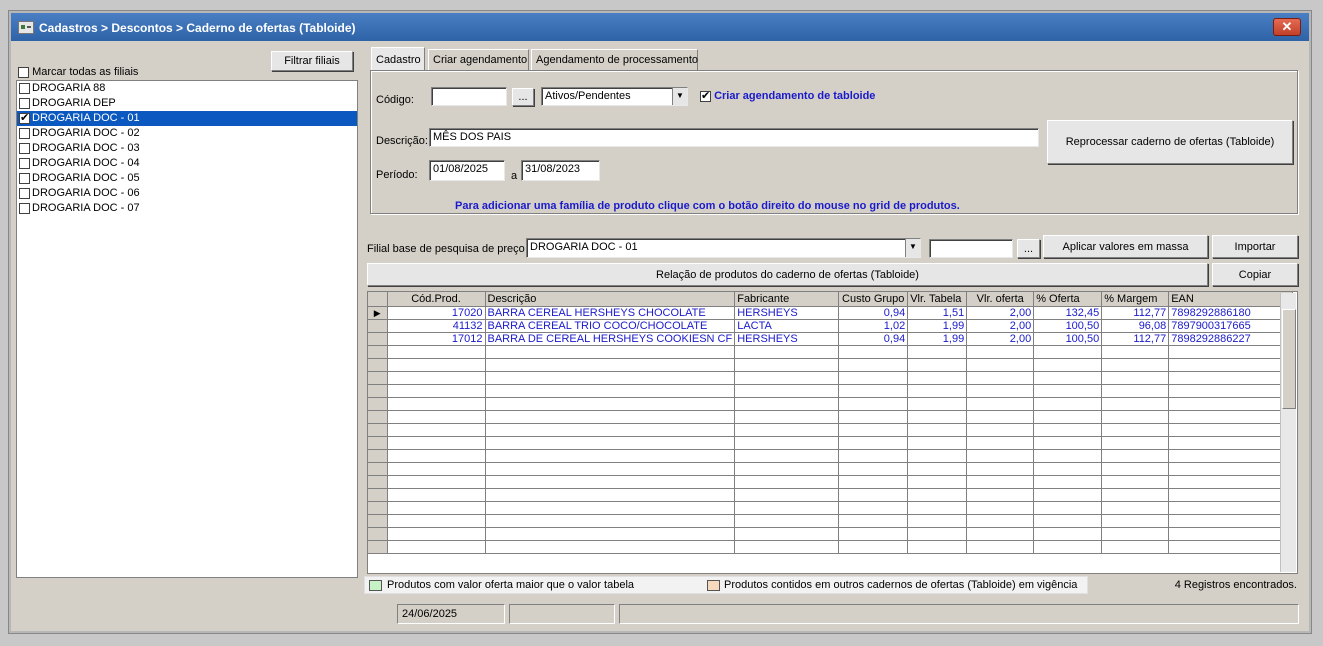 This screenshot has height=646, width=1323. I want to click on col-header-pct-margem: % Margem, so click(1135, 299).